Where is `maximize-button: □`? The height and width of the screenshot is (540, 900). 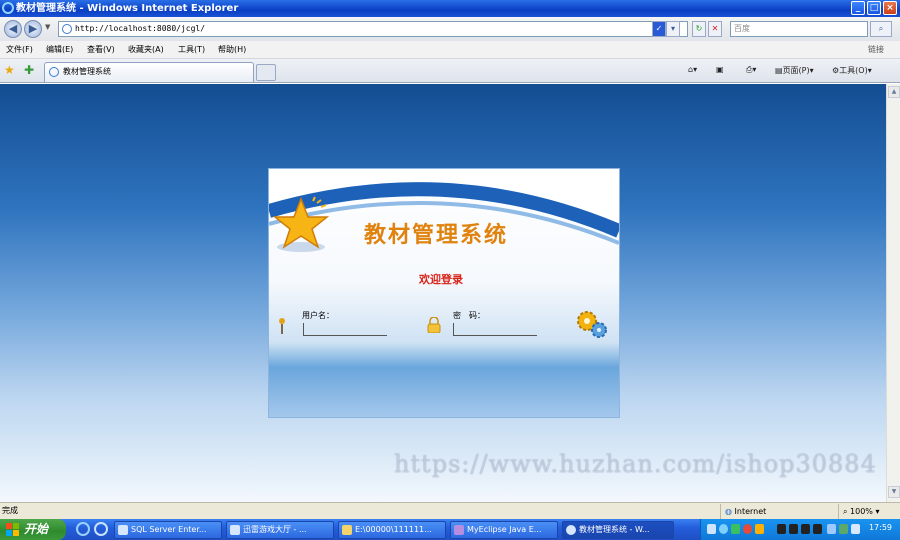
maximize-button: □ is located at coordinates (874, 8).